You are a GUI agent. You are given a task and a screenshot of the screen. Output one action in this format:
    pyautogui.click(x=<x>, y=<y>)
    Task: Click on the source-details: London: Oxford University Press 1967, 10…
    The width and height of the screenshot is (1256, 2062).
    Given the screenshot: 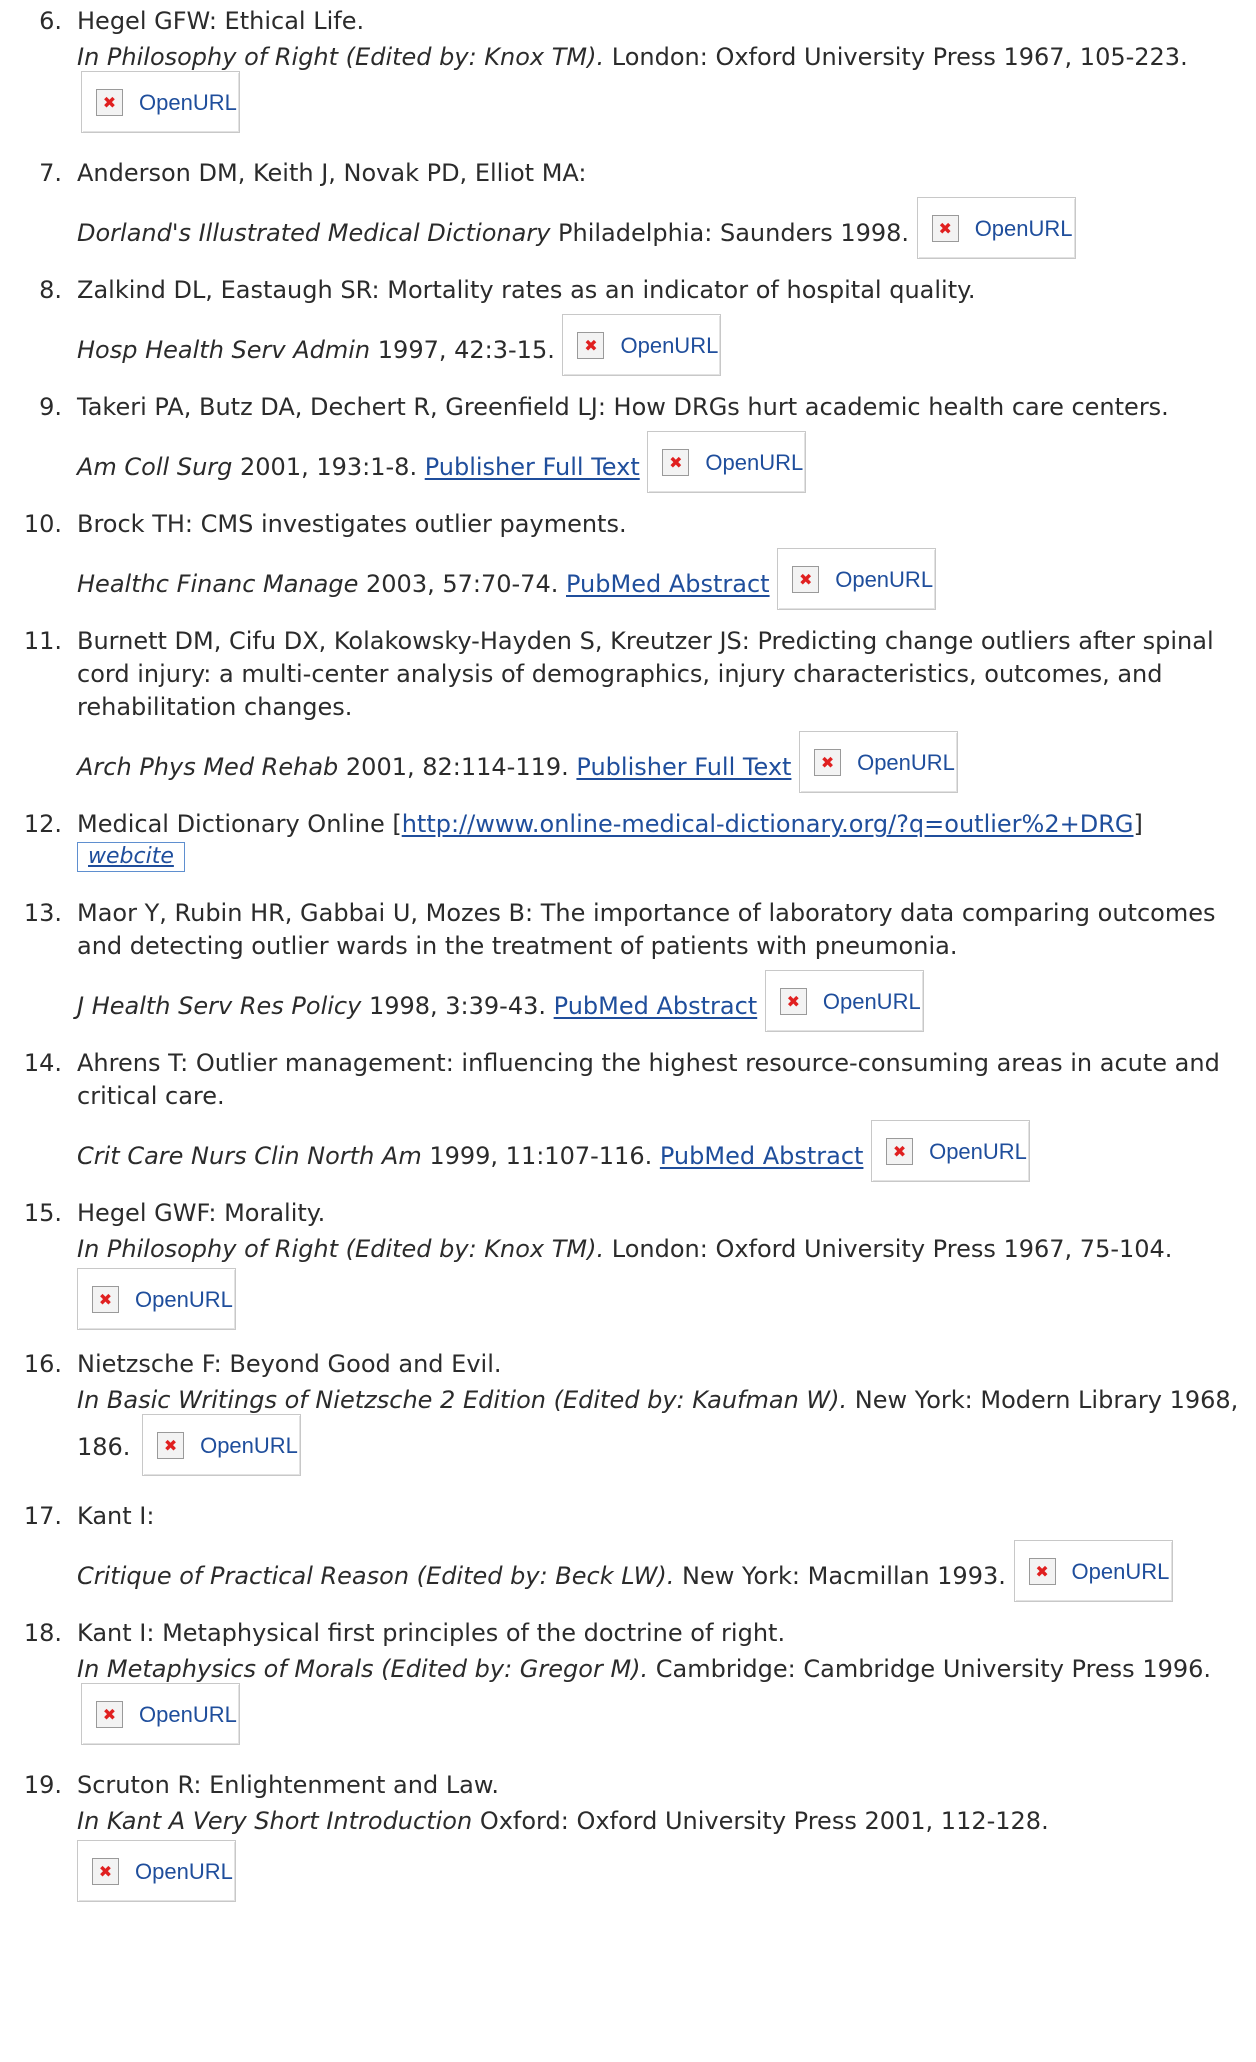 What is the action you would take?
    pyautogui.click(x=896, y=57)
    